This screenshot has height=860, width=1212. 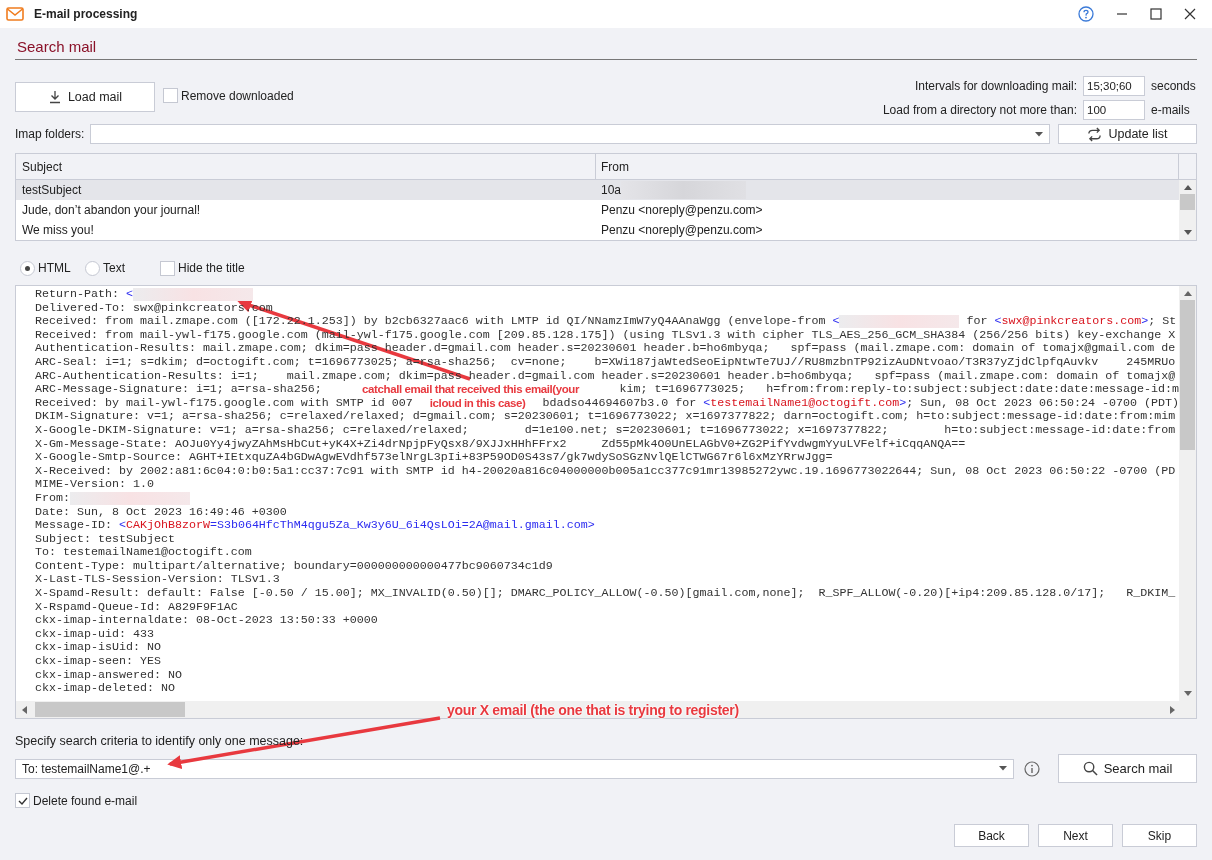 What do you see at coordinates (98, 662) in the screenshot?
I see `header-text: ckx-imap-seen: YES` at bounding box center [98, 662].